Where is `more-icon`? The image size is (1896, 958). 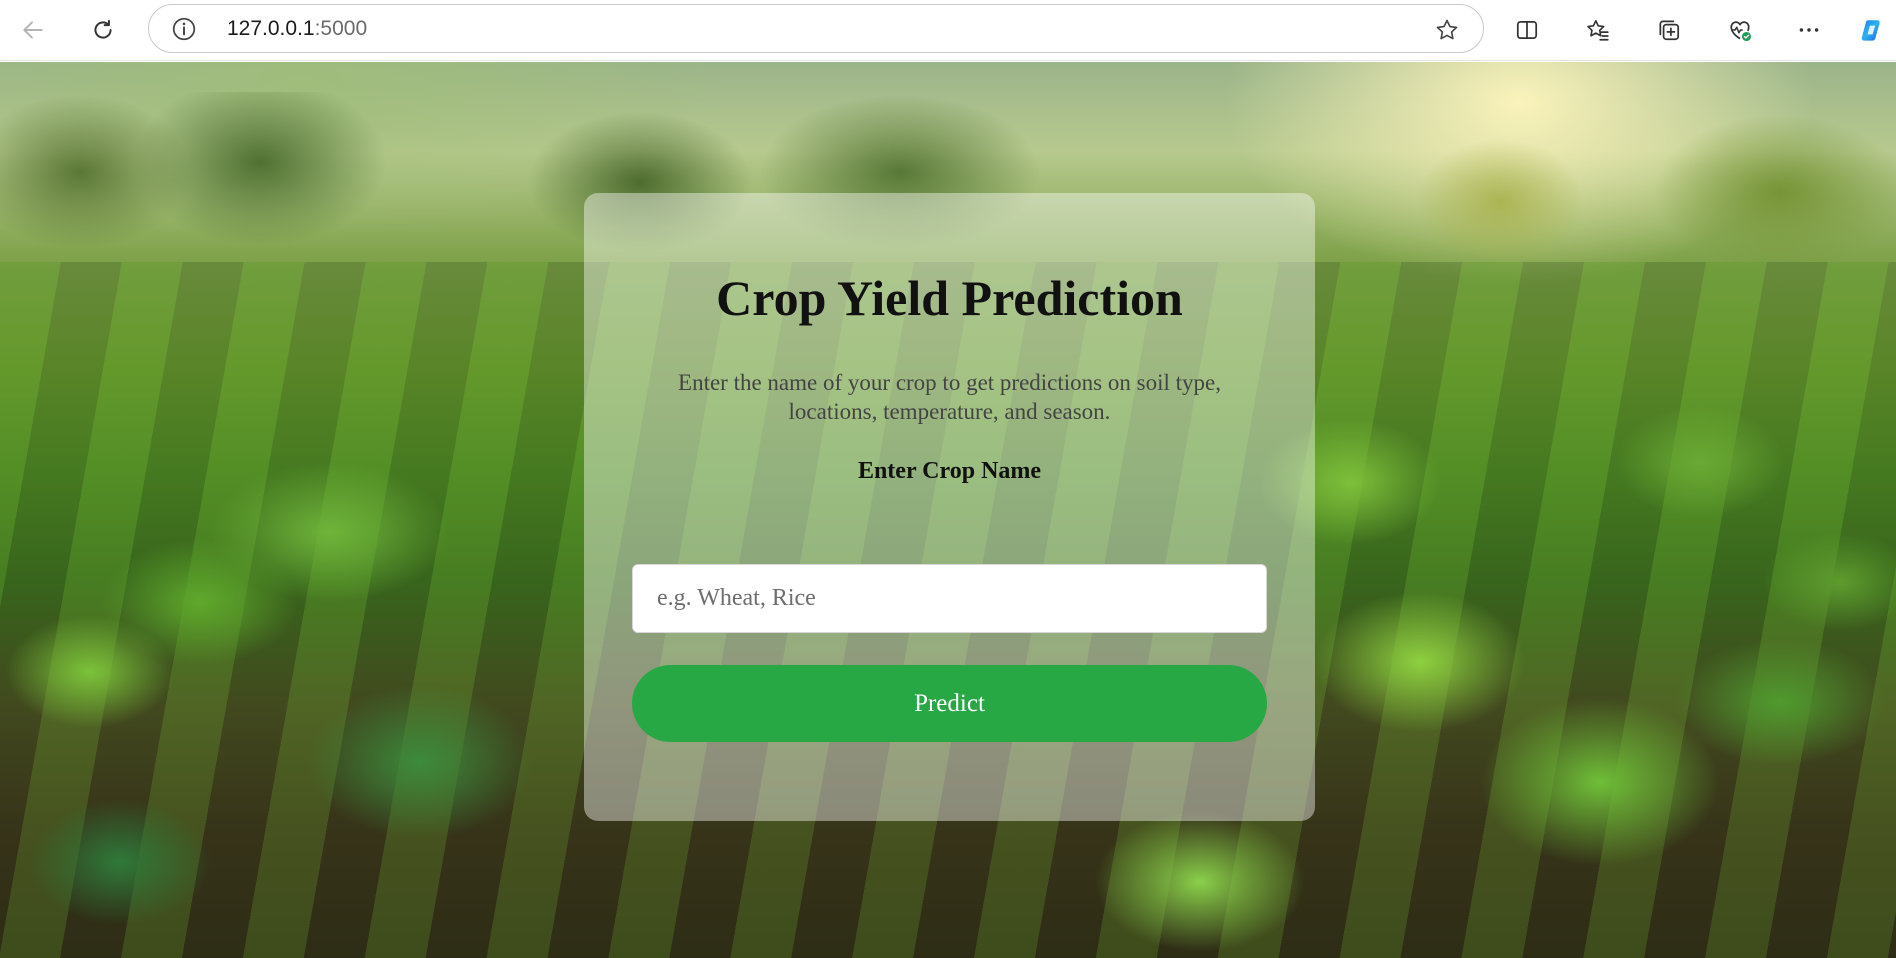 more-icon is located at coordinates (1809, 30).